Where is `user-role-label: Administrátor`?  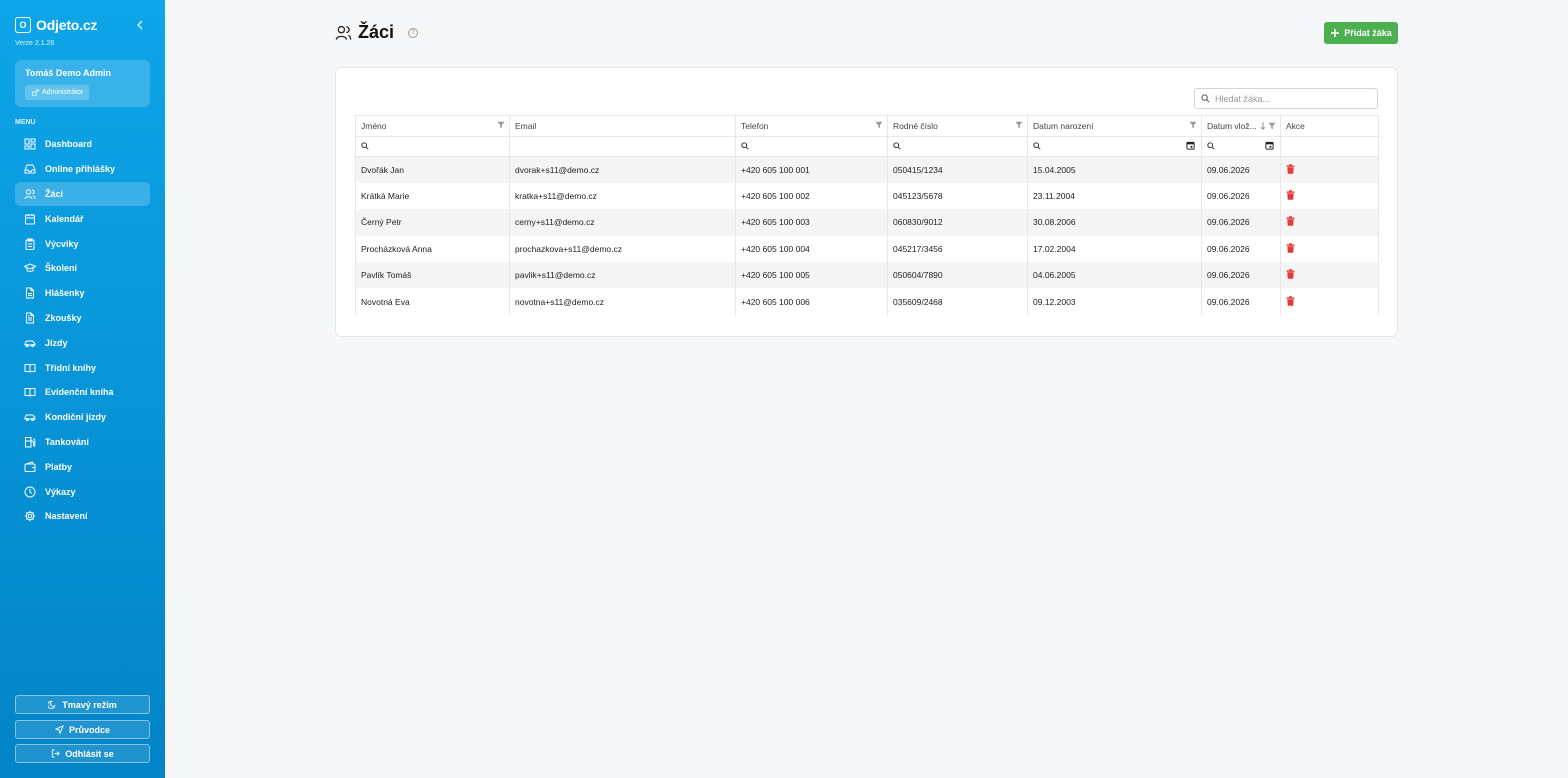
user-role-label: Administrátor is located at coordinates (63, 92).